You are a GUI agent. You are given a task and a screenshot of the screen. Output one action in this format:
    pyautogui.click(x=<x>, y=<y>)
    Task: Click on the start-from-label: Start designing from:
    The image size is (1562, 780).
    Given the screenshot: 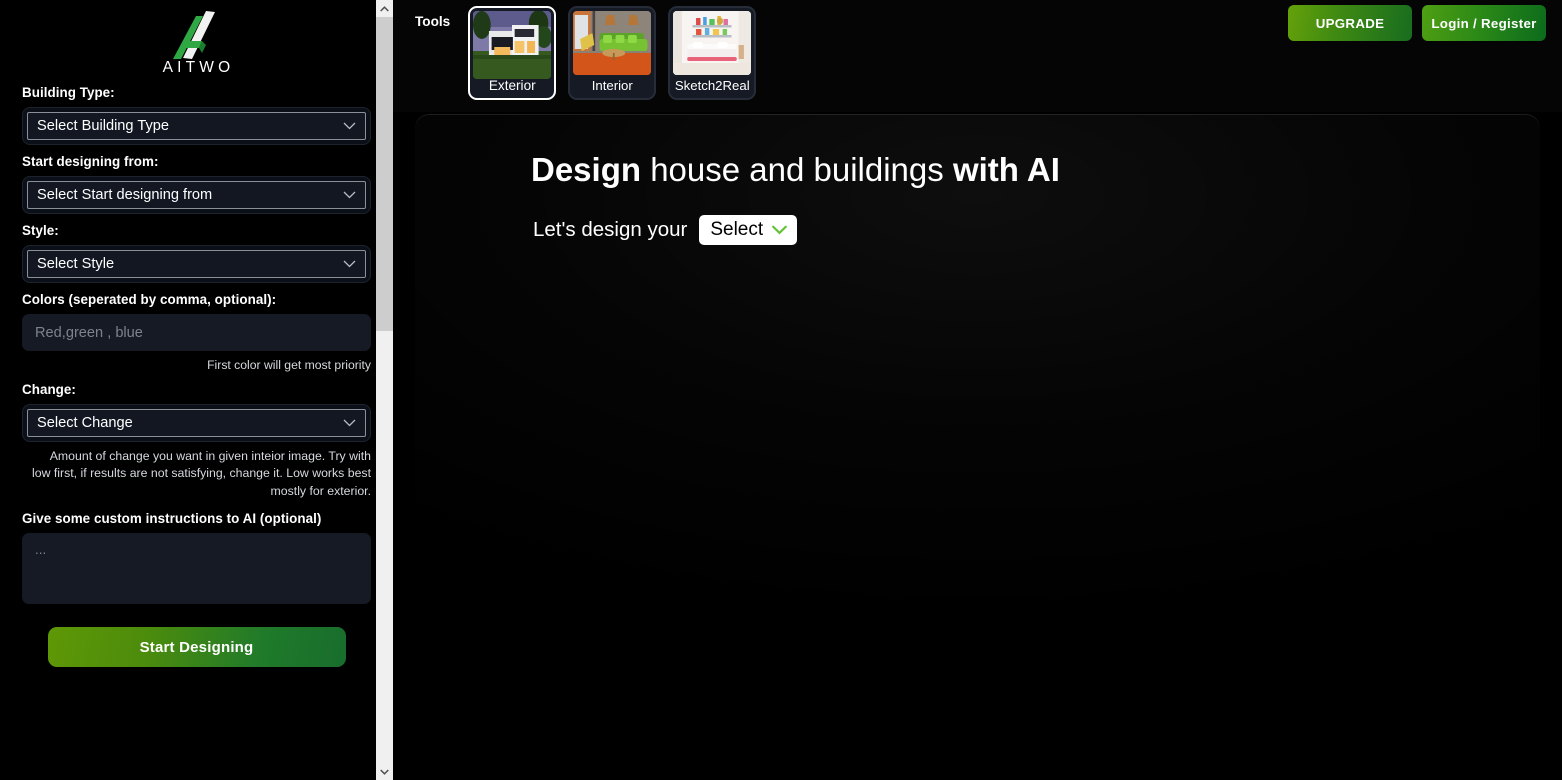 What is the action you would take?
    pyautogui.click(x=90, y=161)
    